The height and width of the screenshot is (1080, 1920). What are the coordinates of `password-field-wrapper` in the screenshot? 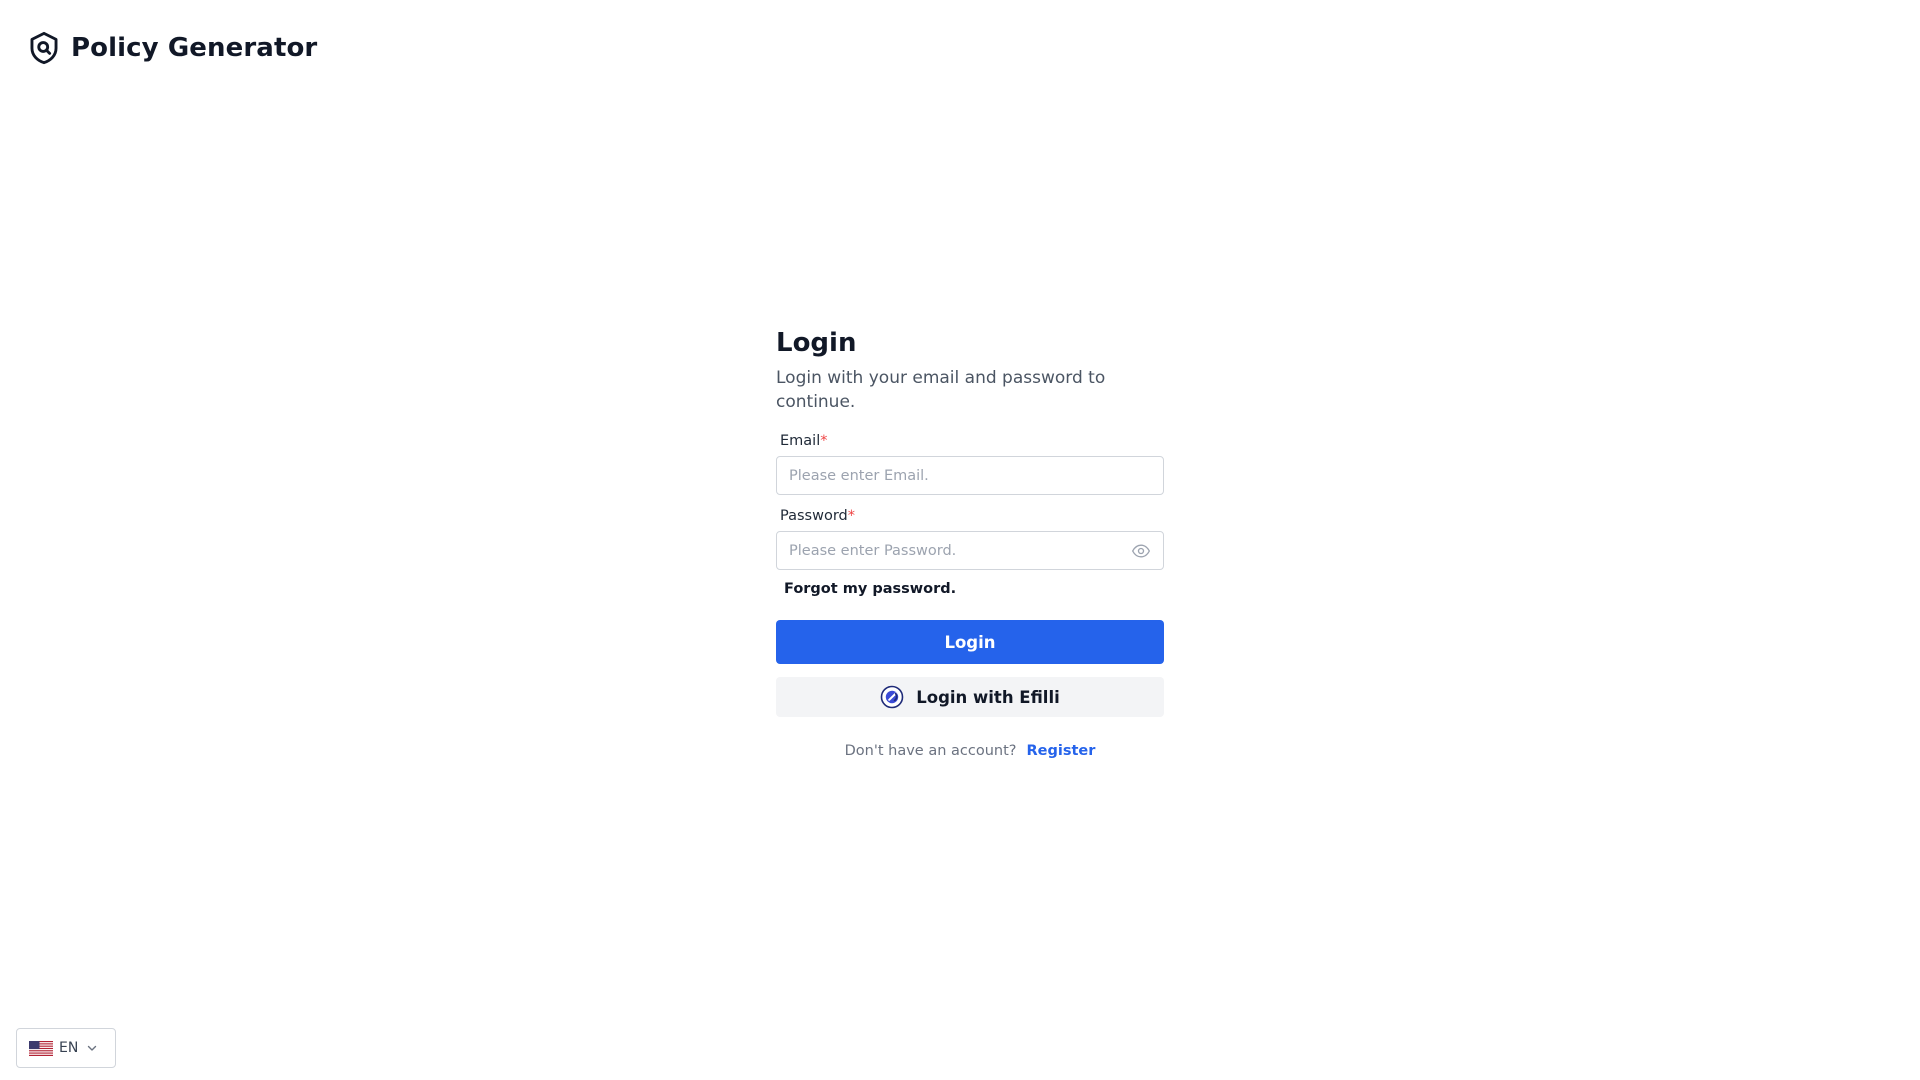 It's located at (970, 550).